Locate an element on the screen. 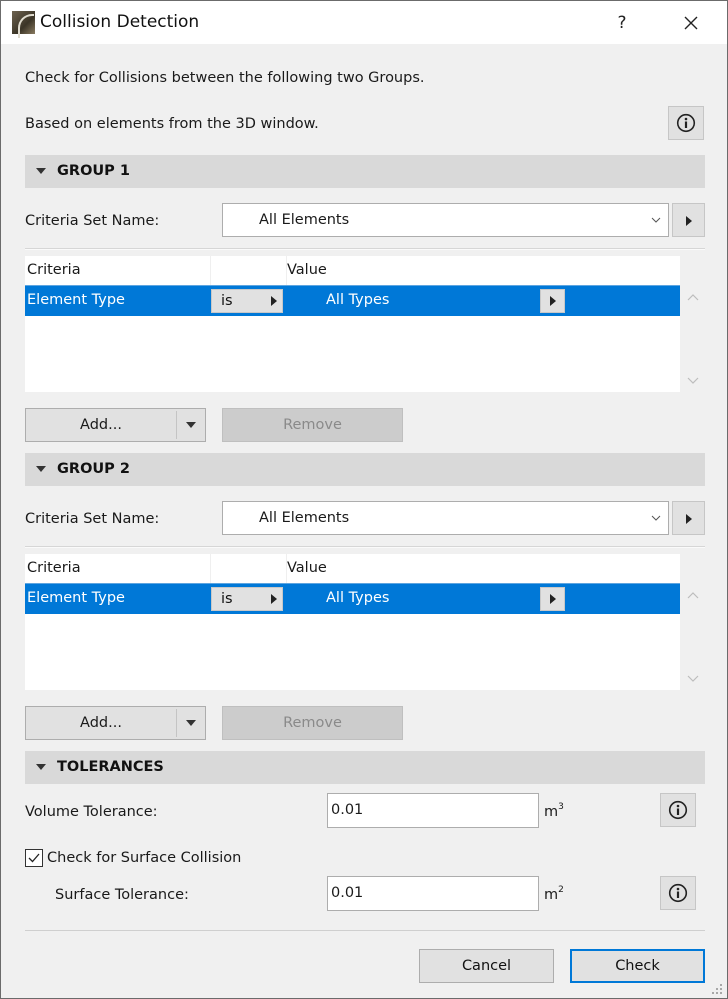 The image size is (728, 999). checkmark-icon is located at coordinates (34, 858).